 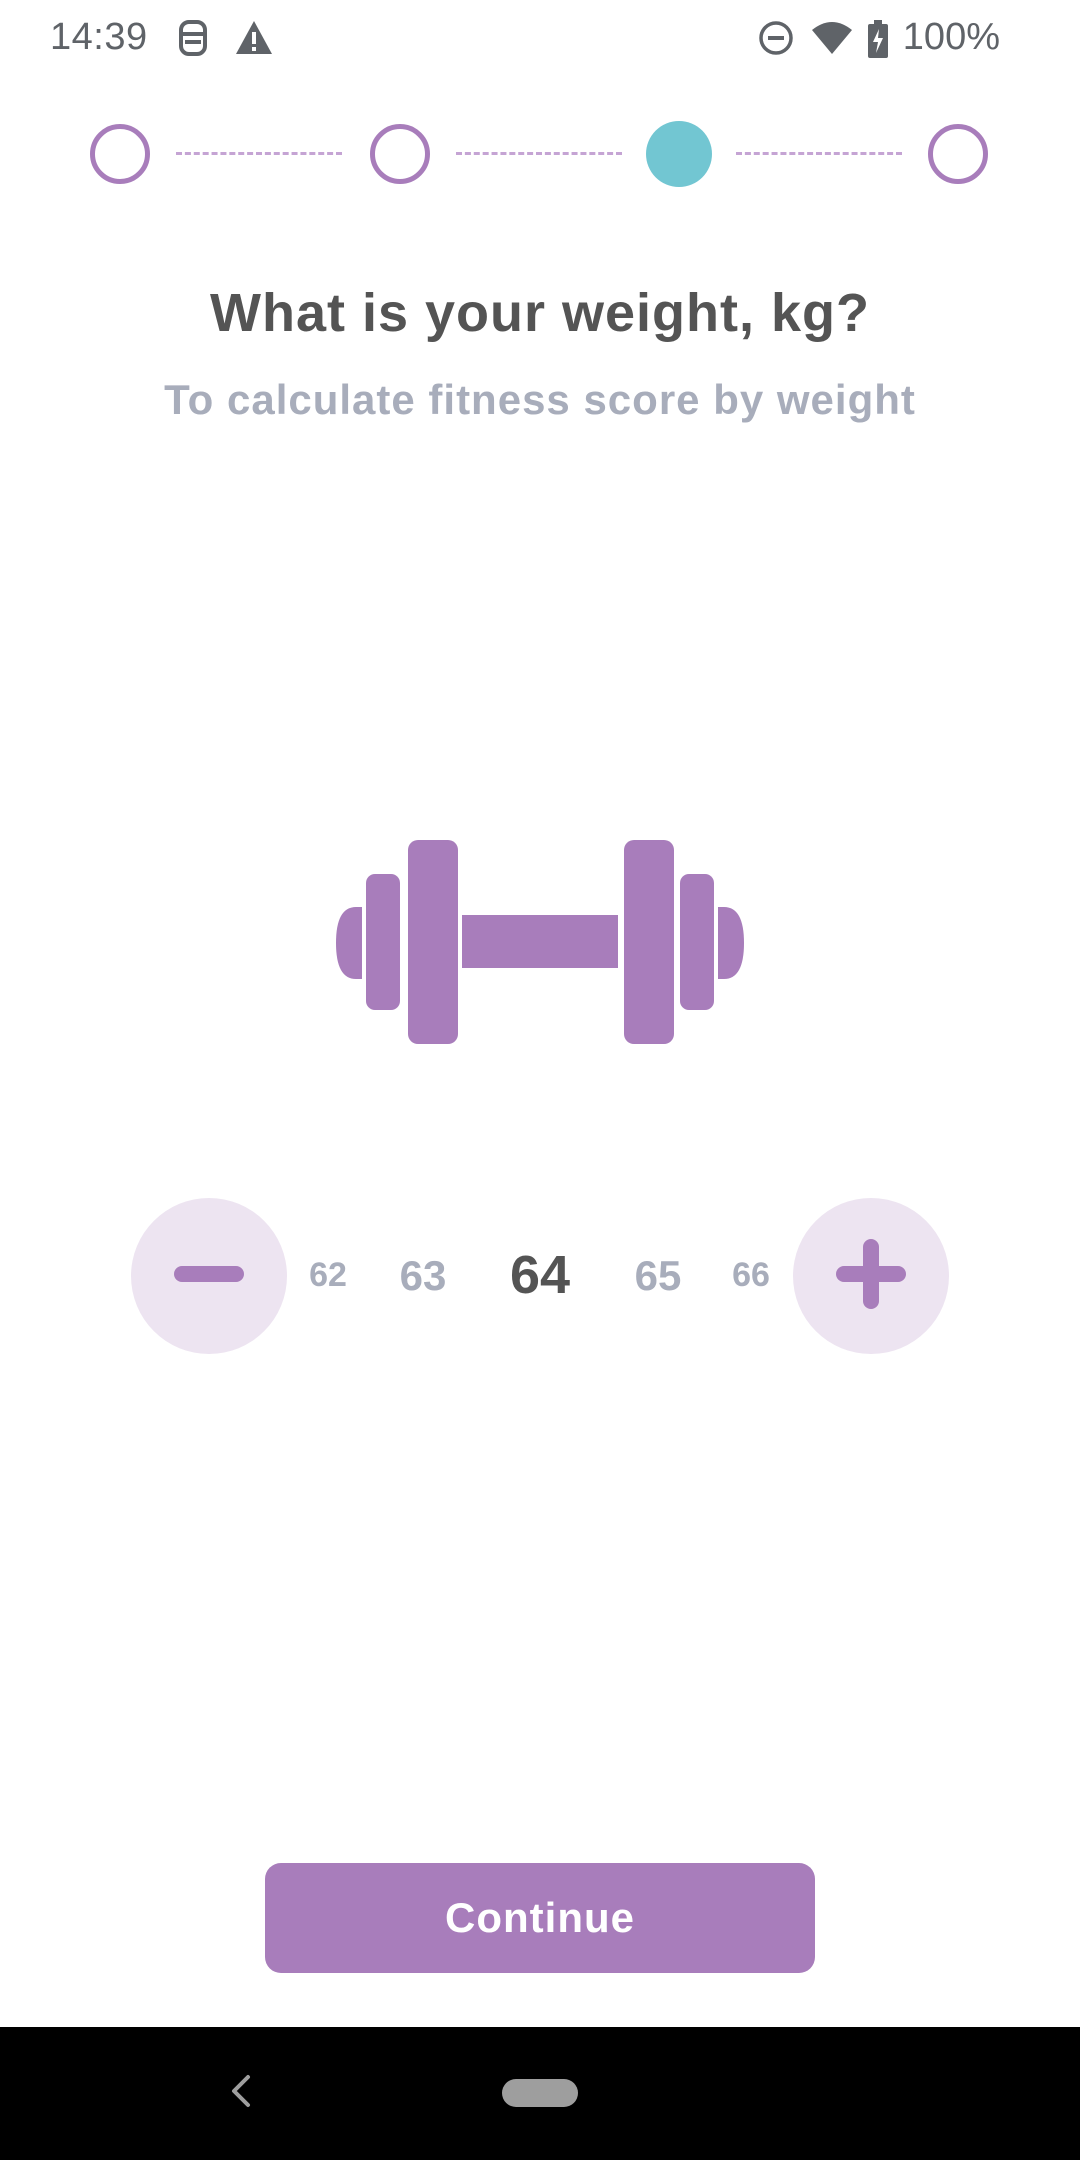 What do you see at coordinates (540, 313) in the screenshot?
I see `page-title: What is your weight, kg?` at bounding box center [540, 313].